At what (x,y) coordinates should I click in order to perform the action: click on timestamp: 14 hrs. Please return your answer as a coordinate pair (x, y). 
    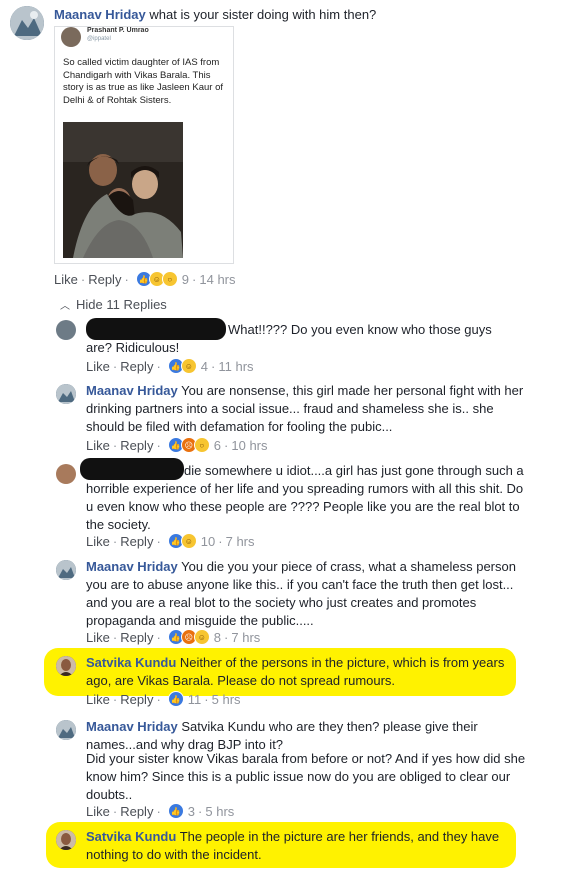
    Looking at the image, I should click on (217, 279).